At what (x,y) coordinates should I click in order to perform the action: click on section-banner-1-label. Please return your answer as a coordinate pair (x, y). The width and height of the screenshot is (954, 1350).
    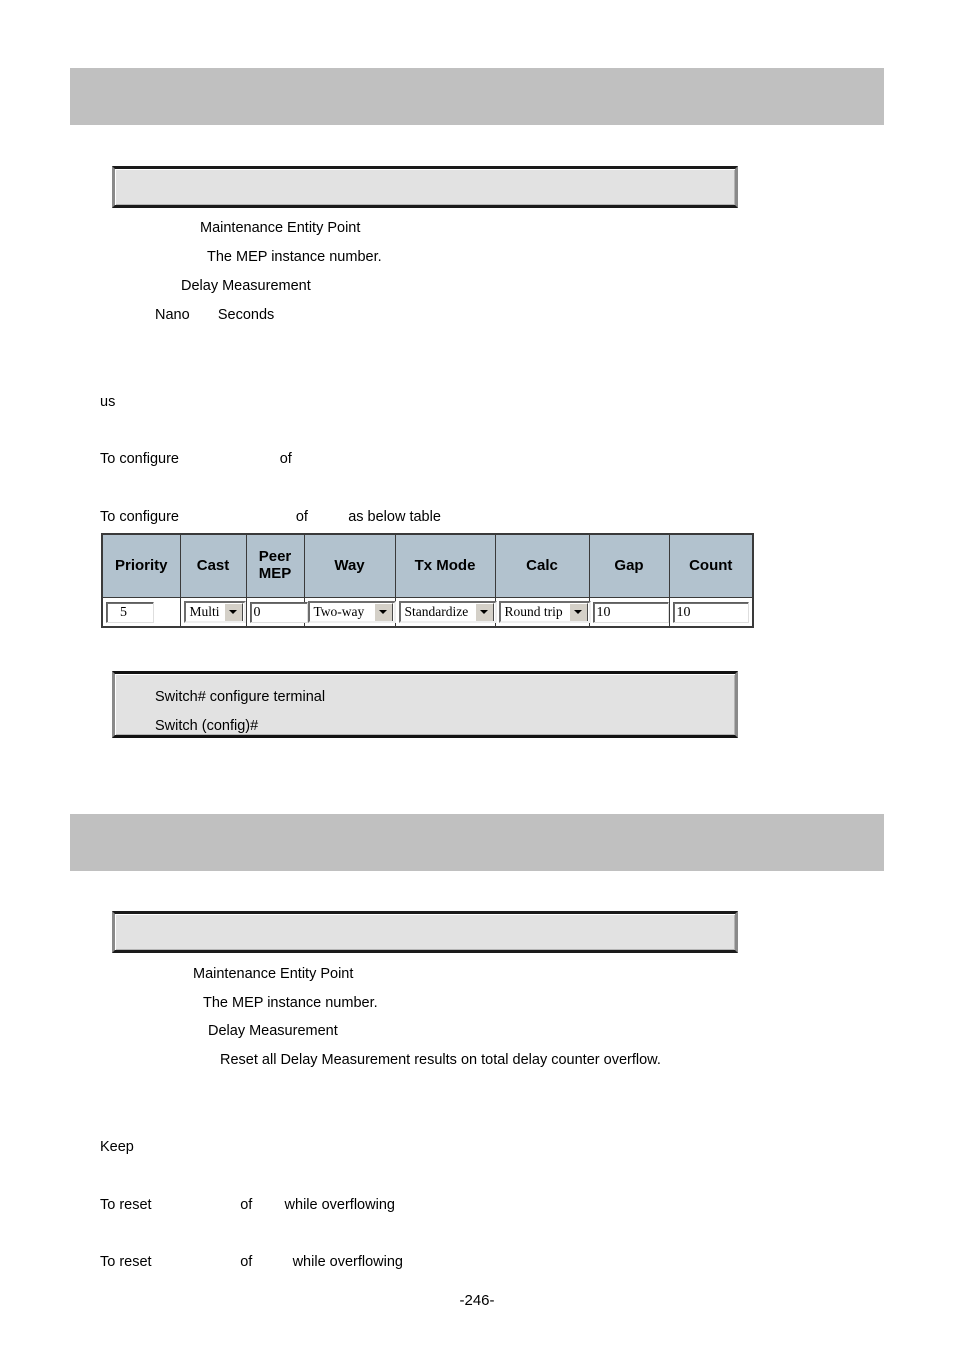
    Looking at the image, I should click on (477, 76).